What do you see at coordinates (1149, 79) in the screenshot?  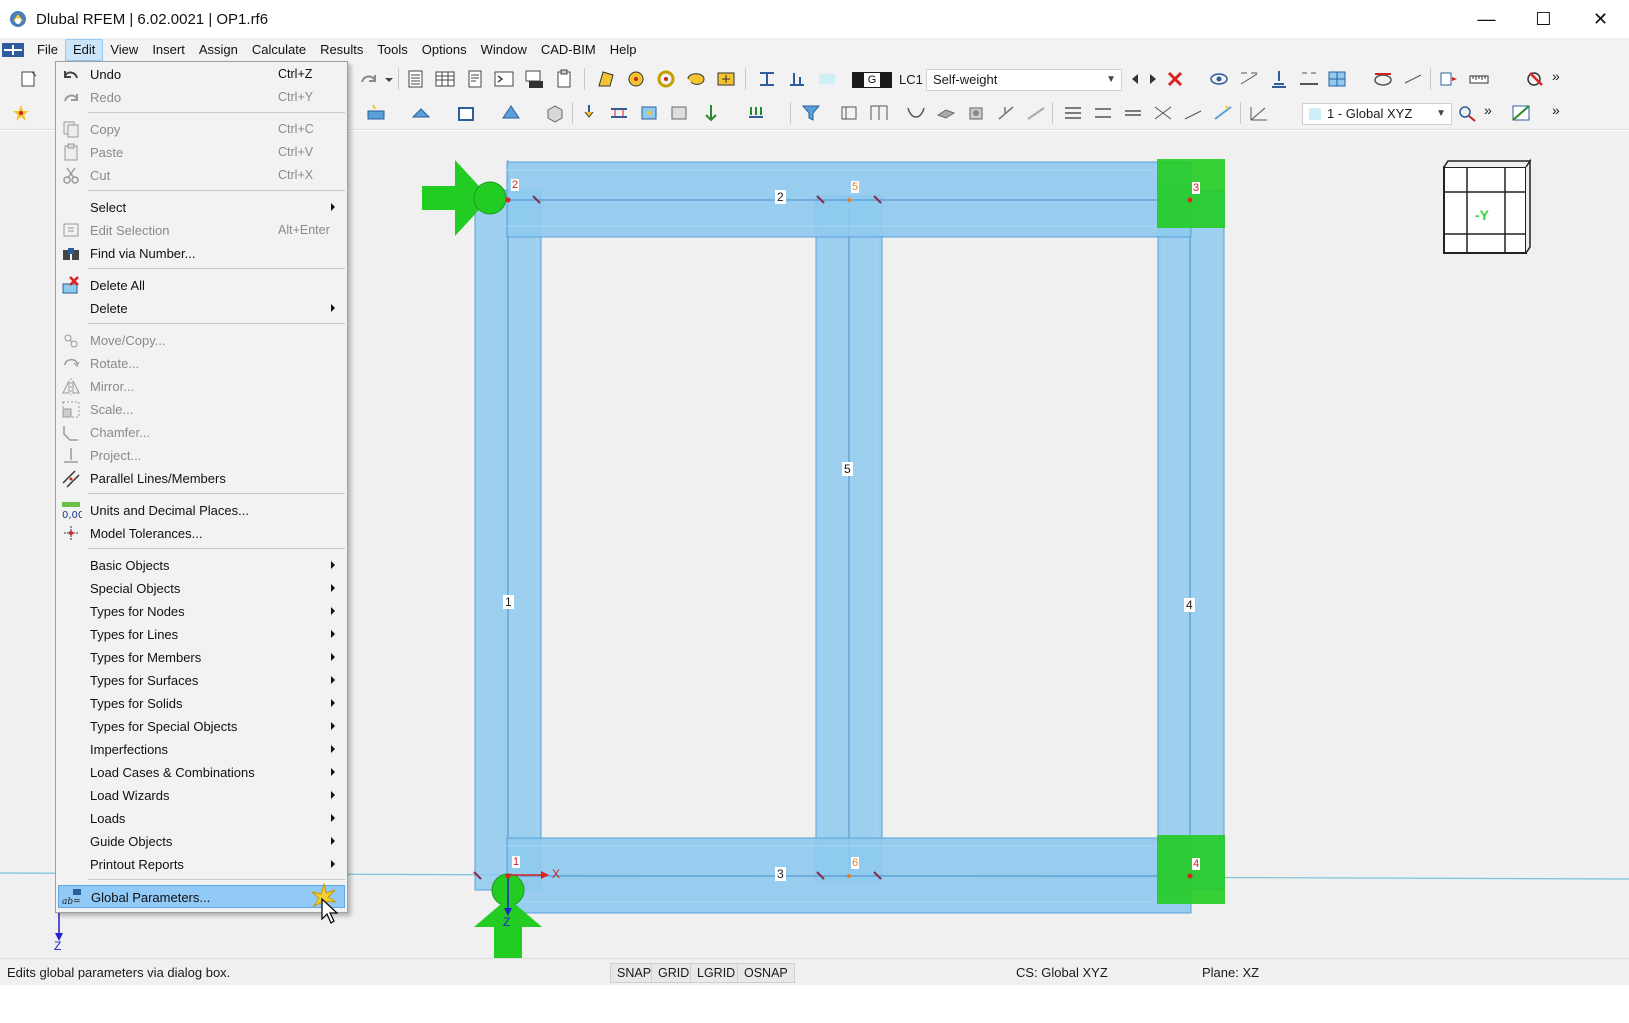 I see `next-load-case-icon` at bounding box center [1149, 79].